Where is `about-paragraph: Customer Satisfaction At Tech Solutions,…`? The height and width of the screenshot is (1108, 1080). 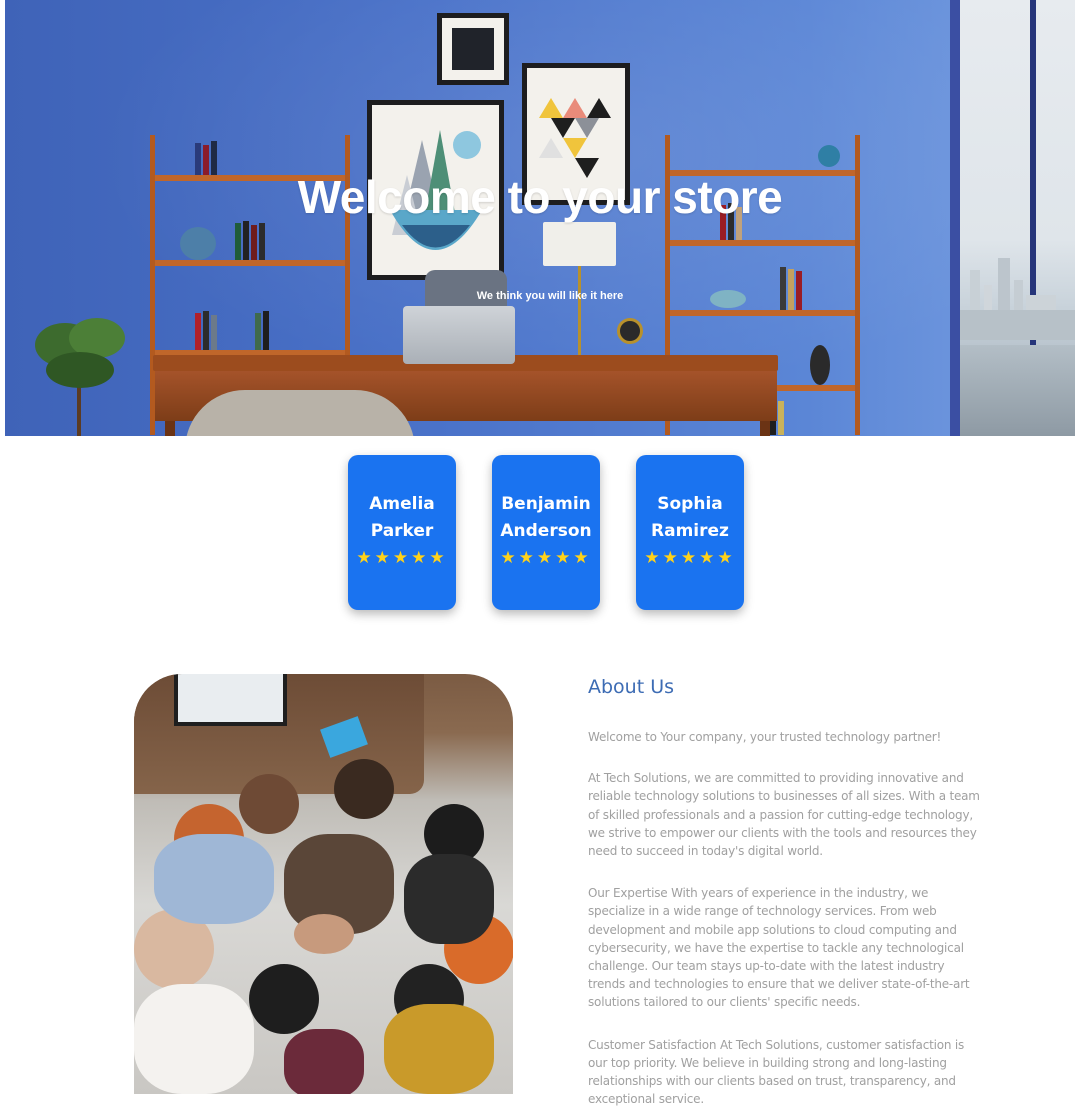
about-paragraph: Customer Satisfaction At Tech Solutions,… is located at coordinates (776, 1072).